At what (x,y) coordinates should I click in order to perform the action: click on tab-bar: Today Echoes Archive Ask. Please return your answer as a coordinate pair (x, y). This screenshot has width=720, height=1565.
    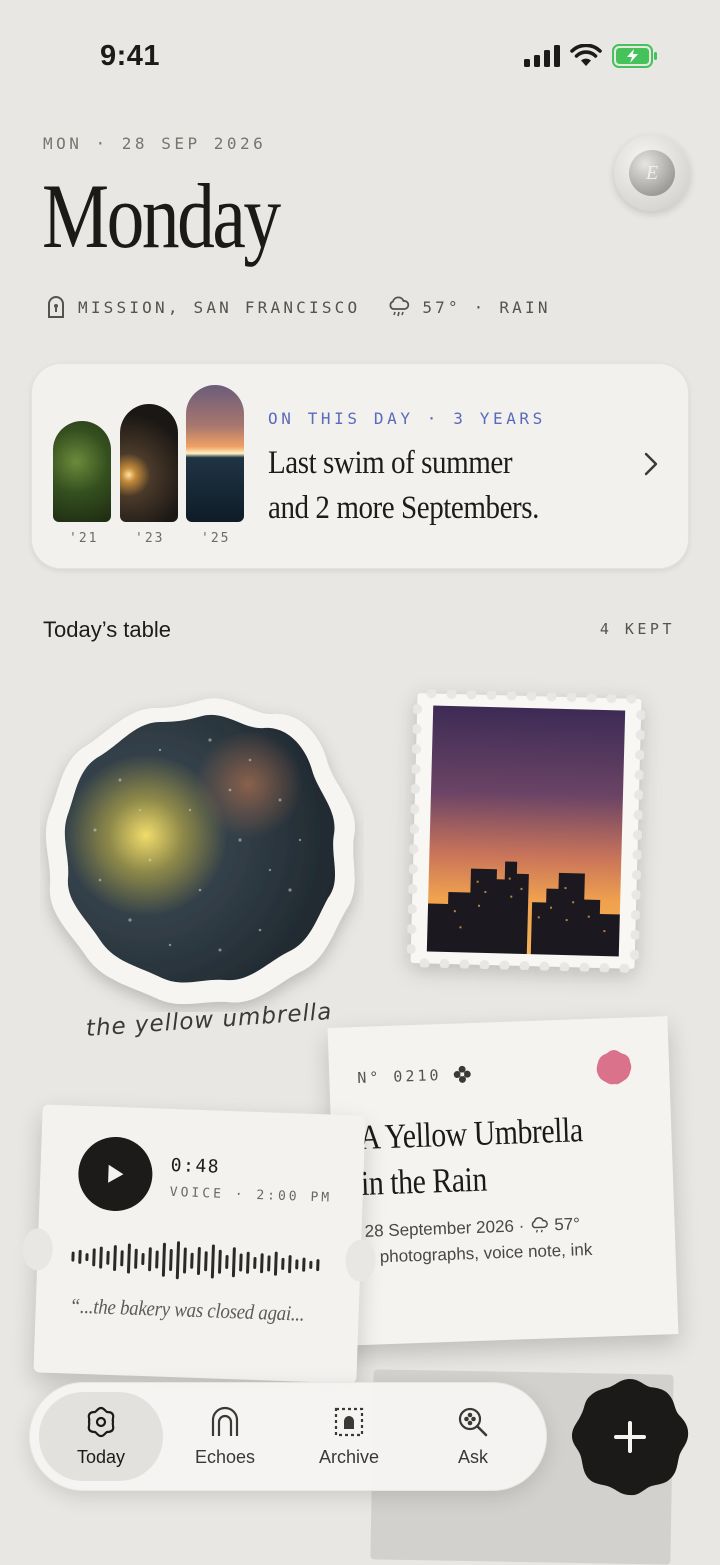
    Looking at the image, I should click on (288, 1436).